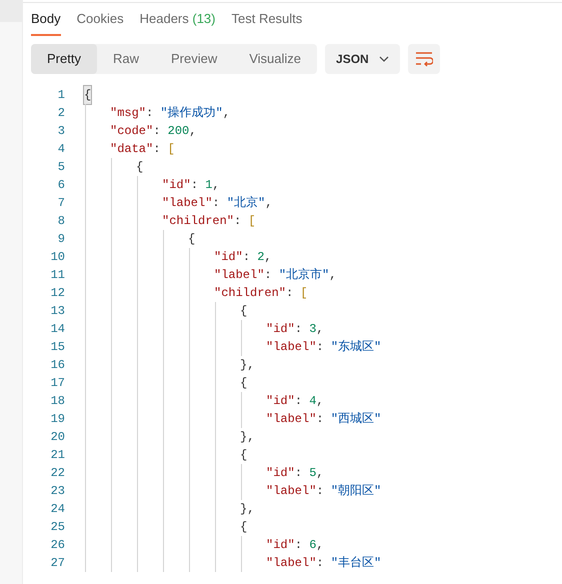 The width and height of the screenshot is (562, 584). What do you see at coordinates (57, 311) in the screenshot?
I see `line-number: 13` at bounding box center [57, 311].